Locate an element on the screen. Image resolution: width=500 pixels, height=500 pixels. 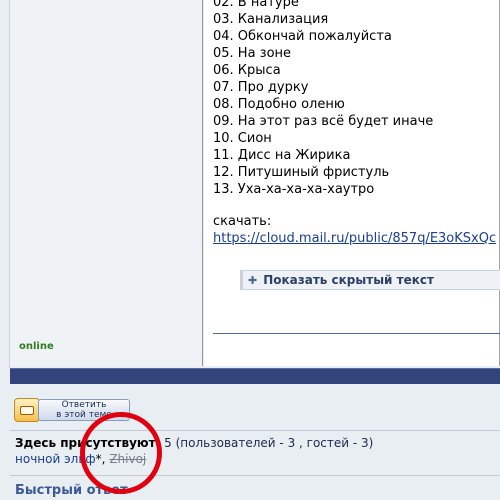
track-item: 07. Про дурку is located at coordinates (261, 87).